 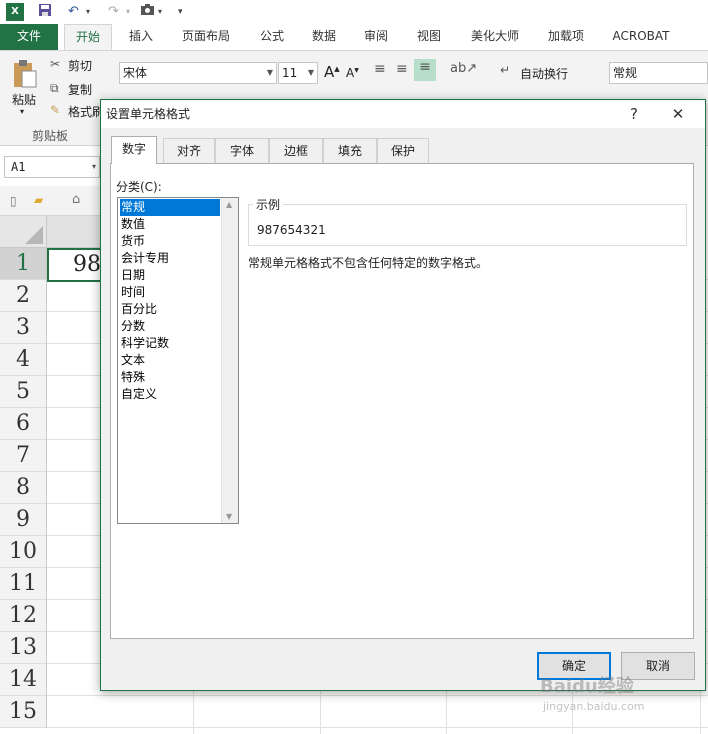 What do you see at coordinates (52, 167) in the screenshot?
I see `name-box: A1` at bounding box center [52, 167].